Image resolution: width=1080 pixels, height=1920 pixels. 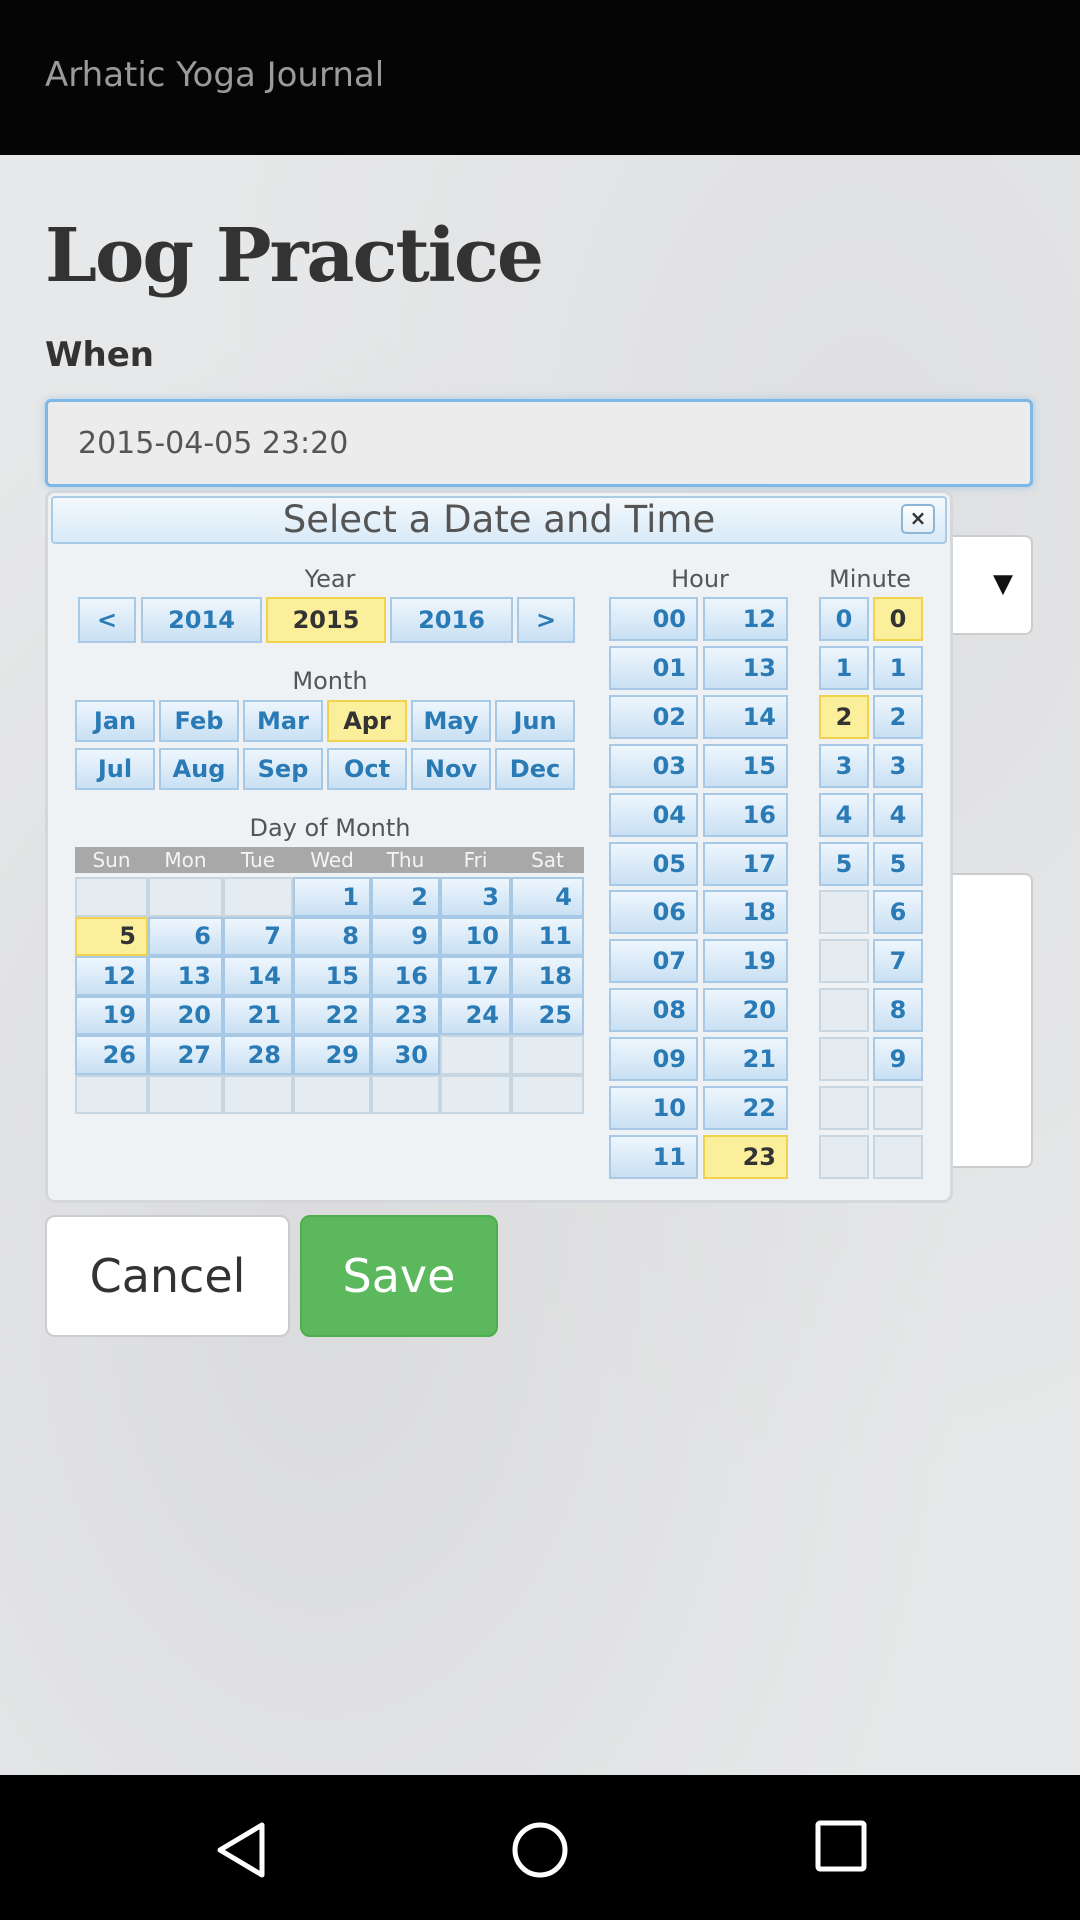 What do you see at coordinates (332, 1015) in the screenshot?
I see `day-cell: 22` at bounding box center [332, 1015].